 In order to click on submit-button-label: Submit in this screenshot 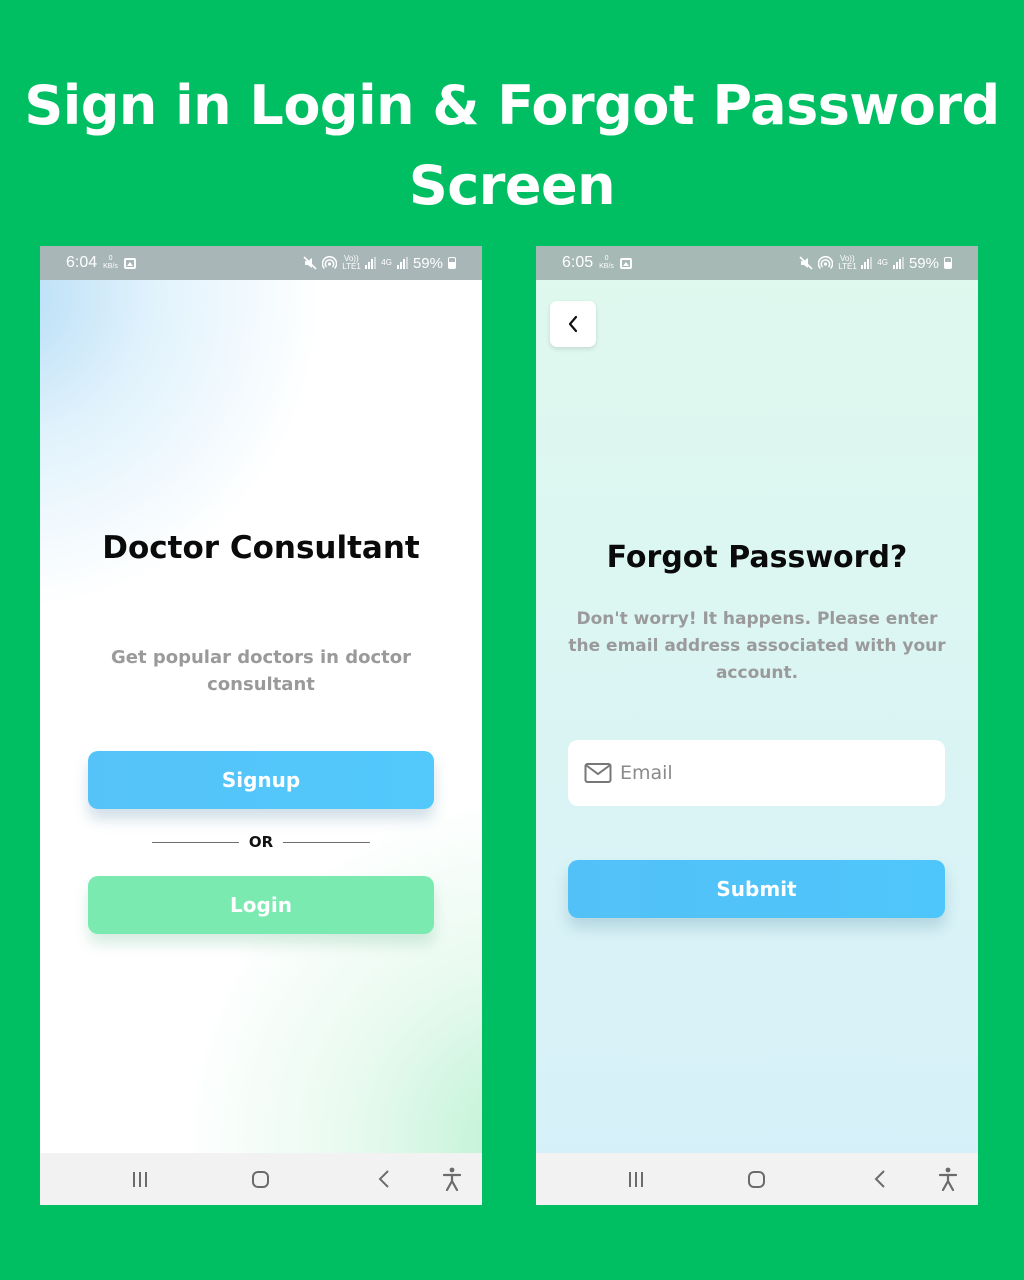, I will do `click(756, 889)`.